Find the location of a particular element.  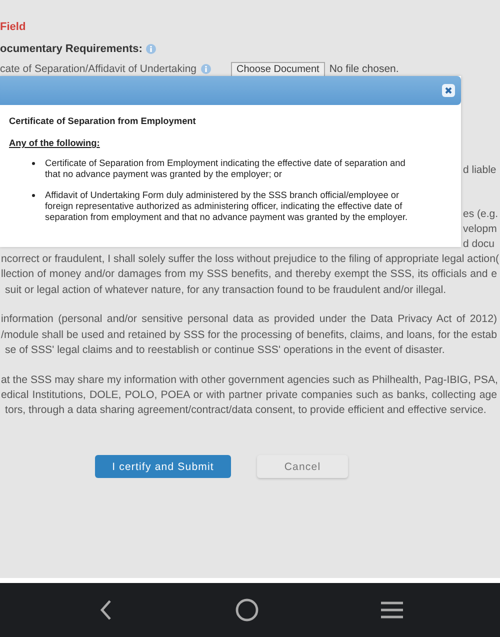

text-line: d liable is located at coordinates (480, 170).